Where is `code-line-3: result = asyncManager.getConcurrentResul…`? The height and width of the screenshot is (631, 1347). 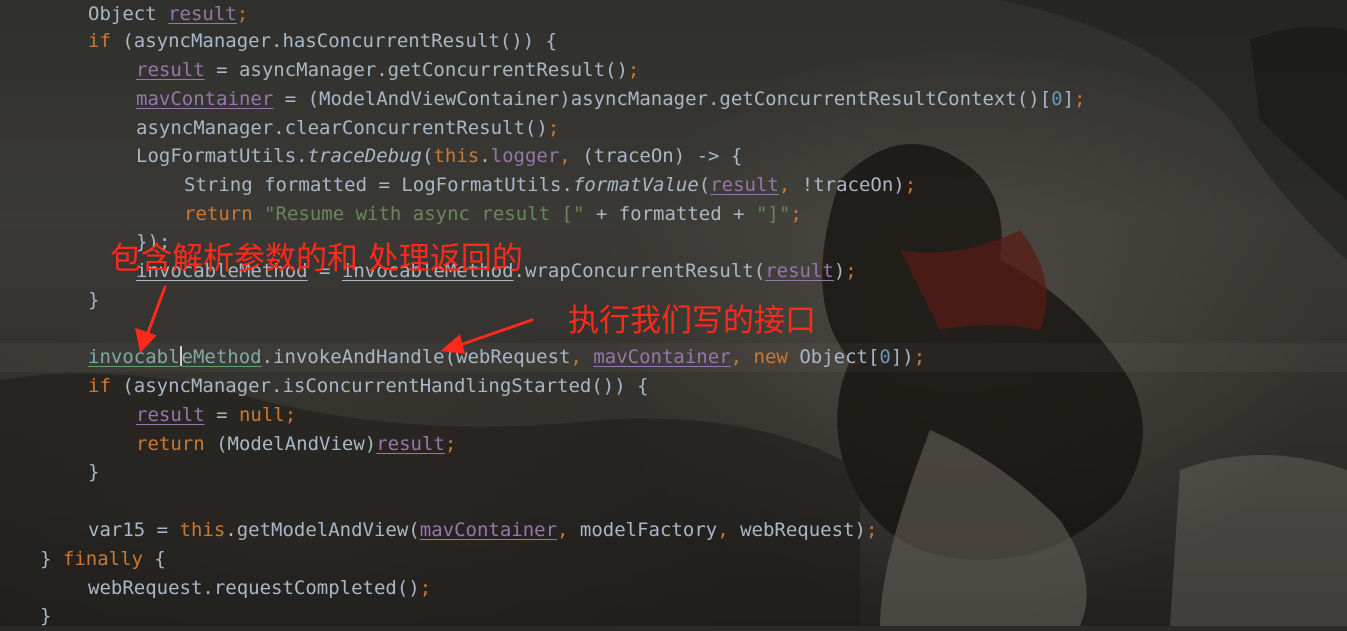 code-line-3: result = asyncManager.getConcurrentResul… is located at coordinates (388, 70).